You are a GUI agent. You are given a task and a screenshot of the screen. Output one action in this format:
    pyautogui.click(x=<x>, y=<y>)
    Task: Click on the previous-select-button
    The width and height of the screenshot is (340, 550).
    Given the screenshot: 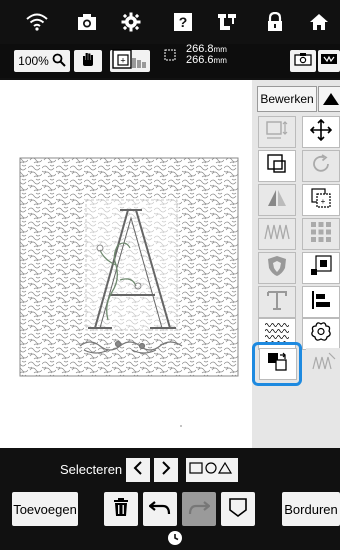 What is the action you would take?
    pyautogui.click(x=138, y=470)
    